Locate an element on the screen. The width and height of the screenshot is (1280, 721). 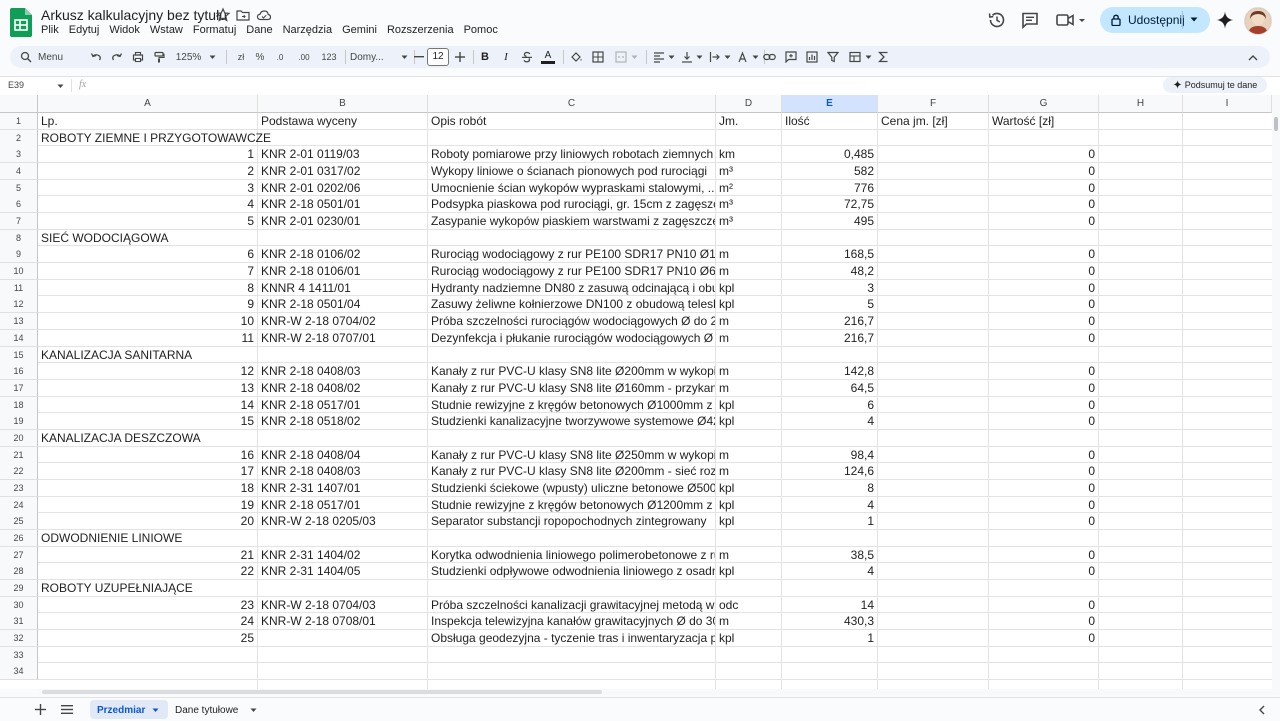
cell-g-row-16: 0 is located at coordinates (1043, 371).